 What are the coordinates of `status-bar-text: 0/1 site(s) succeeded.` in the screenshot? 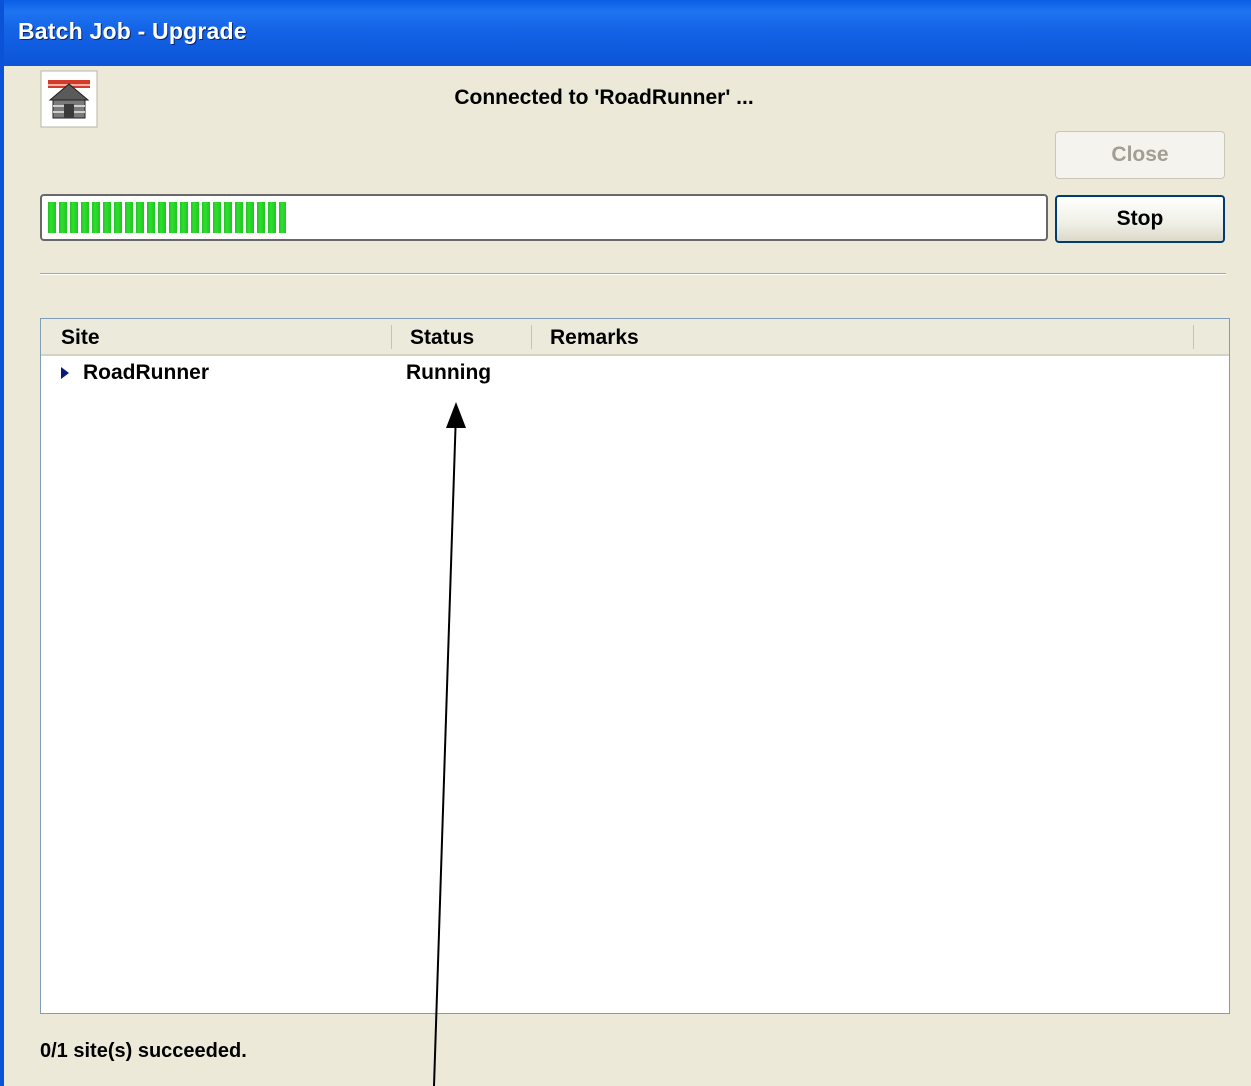 It's located at (143, 1051).